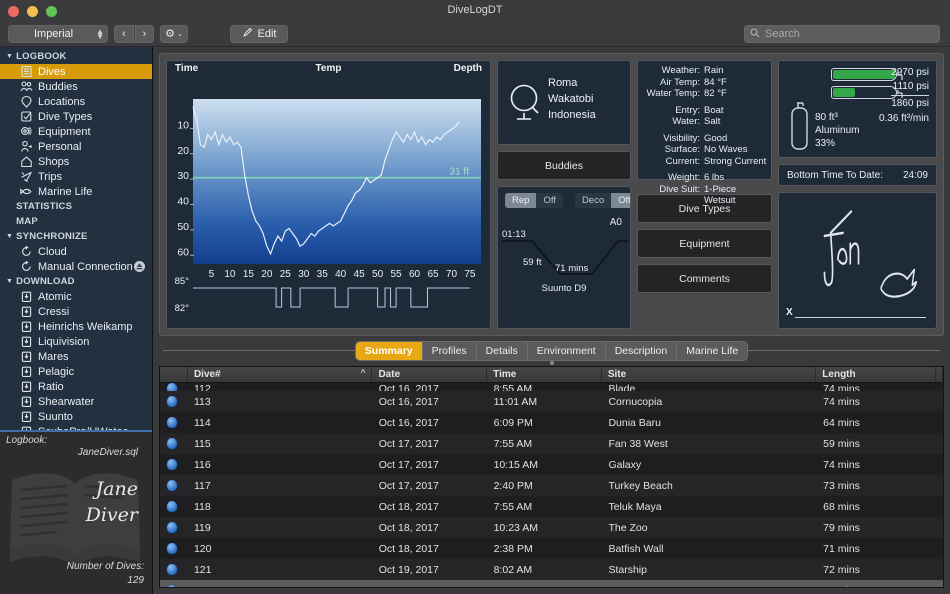  What do you see at coordinates (551, 583) in the screenshot?
I see `table-row: 122Oct 19, 201710:28 AMRoma71 mins59 ft` at bounding box center [551, 583].